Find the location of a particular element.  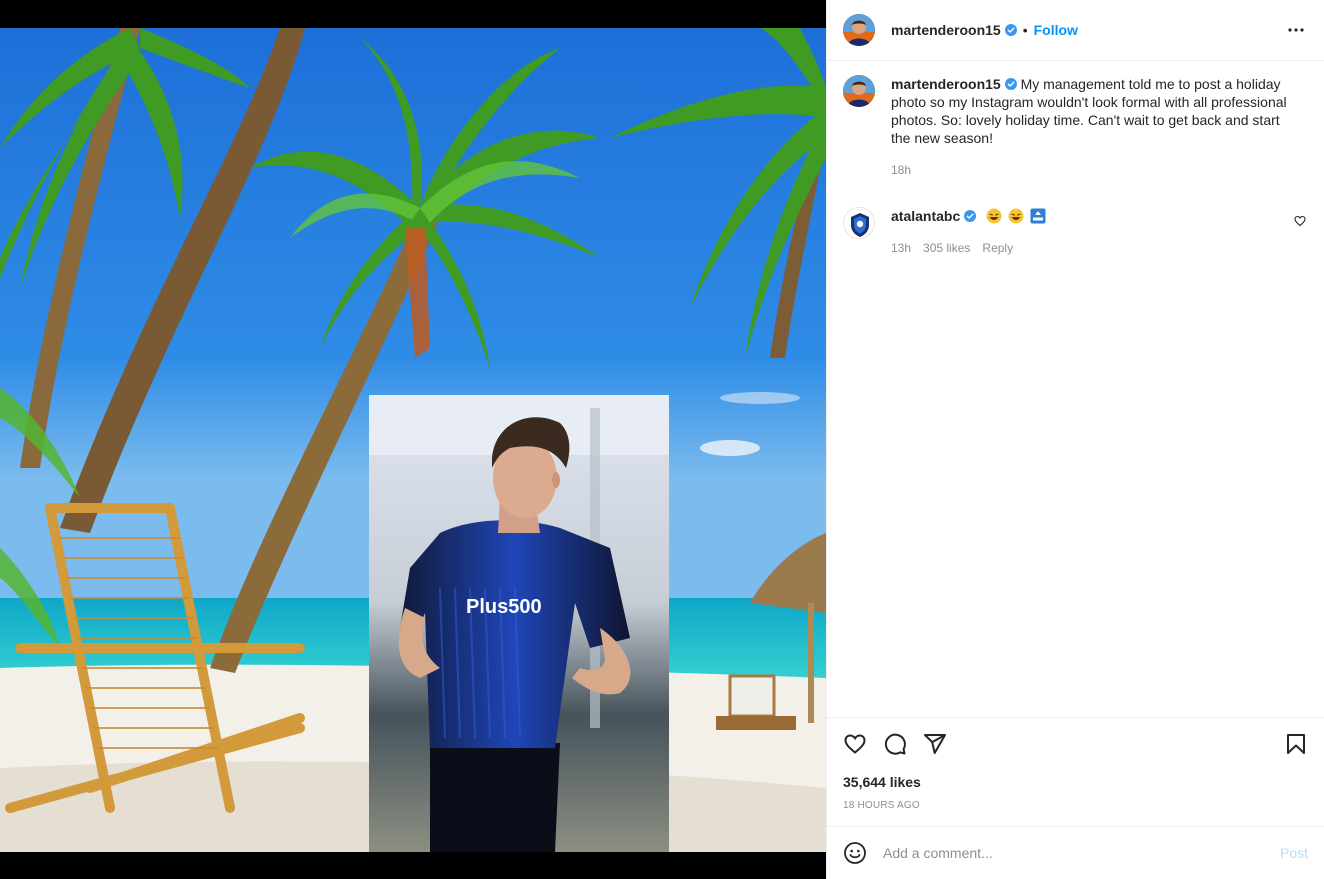

author-avatar is located at coordinates (859, 30).